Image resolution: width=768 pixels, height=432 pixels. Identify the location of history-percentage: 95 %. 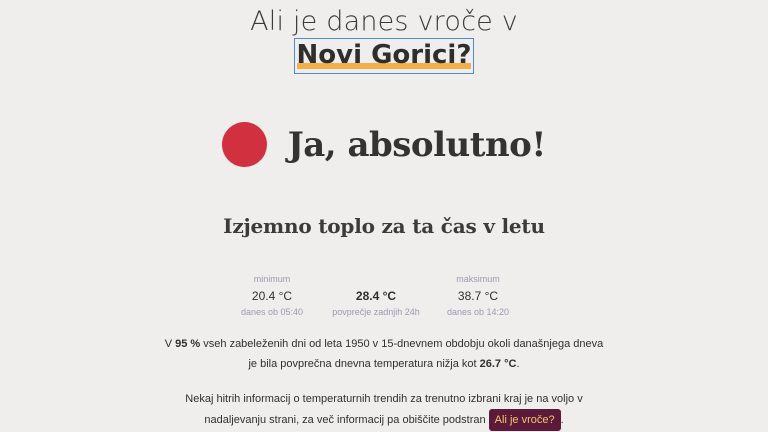
(188, 344).